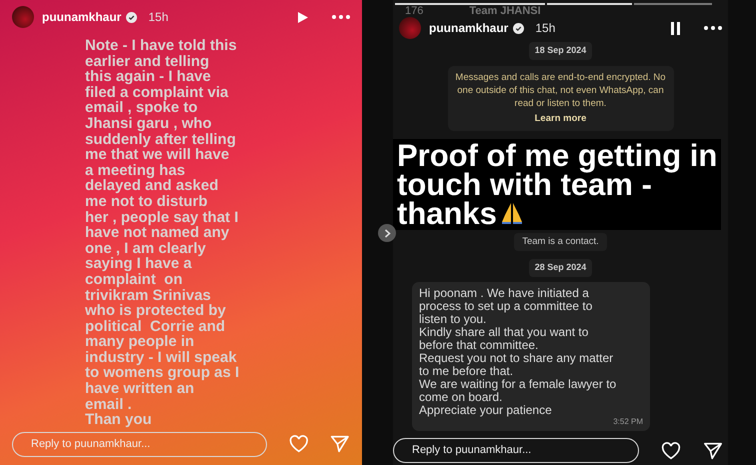  I want to click on learn-more-link: Learn more, so click(560, 119).